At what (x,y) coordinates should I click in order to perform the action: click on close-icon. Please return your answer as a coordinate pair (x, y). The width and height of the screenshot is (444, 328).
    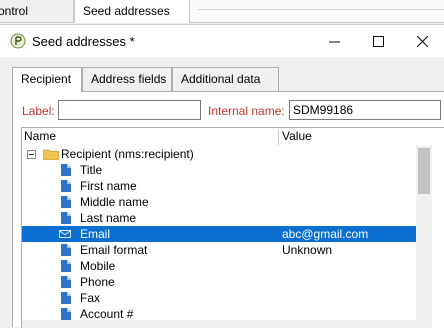
    Looking at the image, I should click on (422, 41).